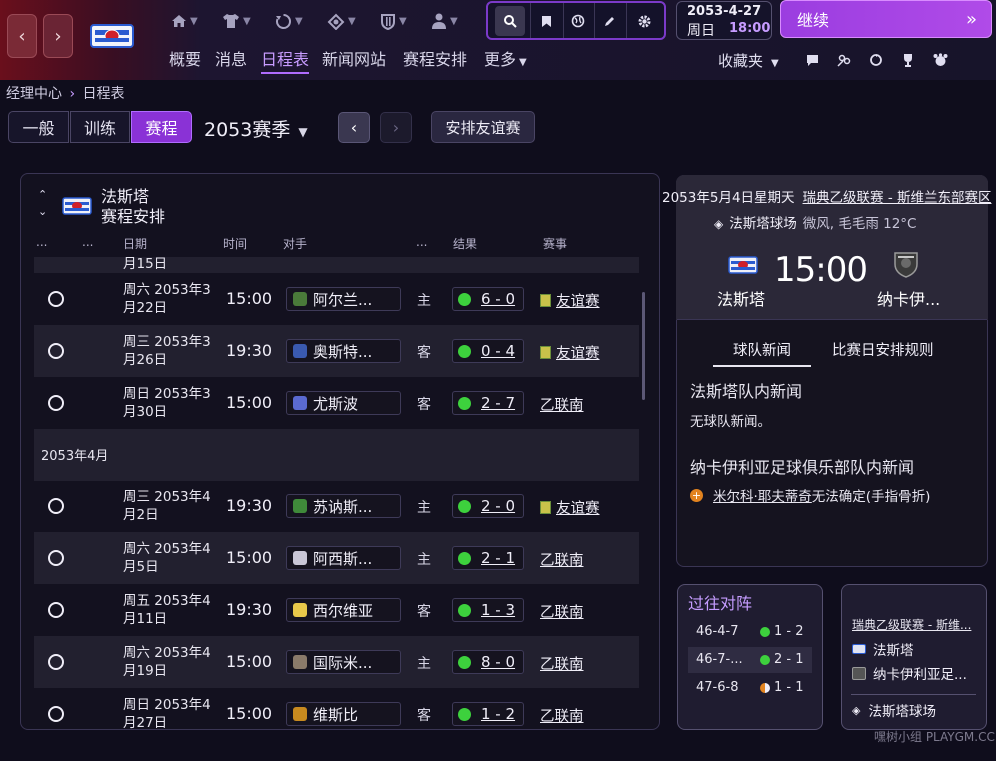 This screenshot has height=761, width=996. I want to click on result-button: 6 - 0, so click(488, 299).